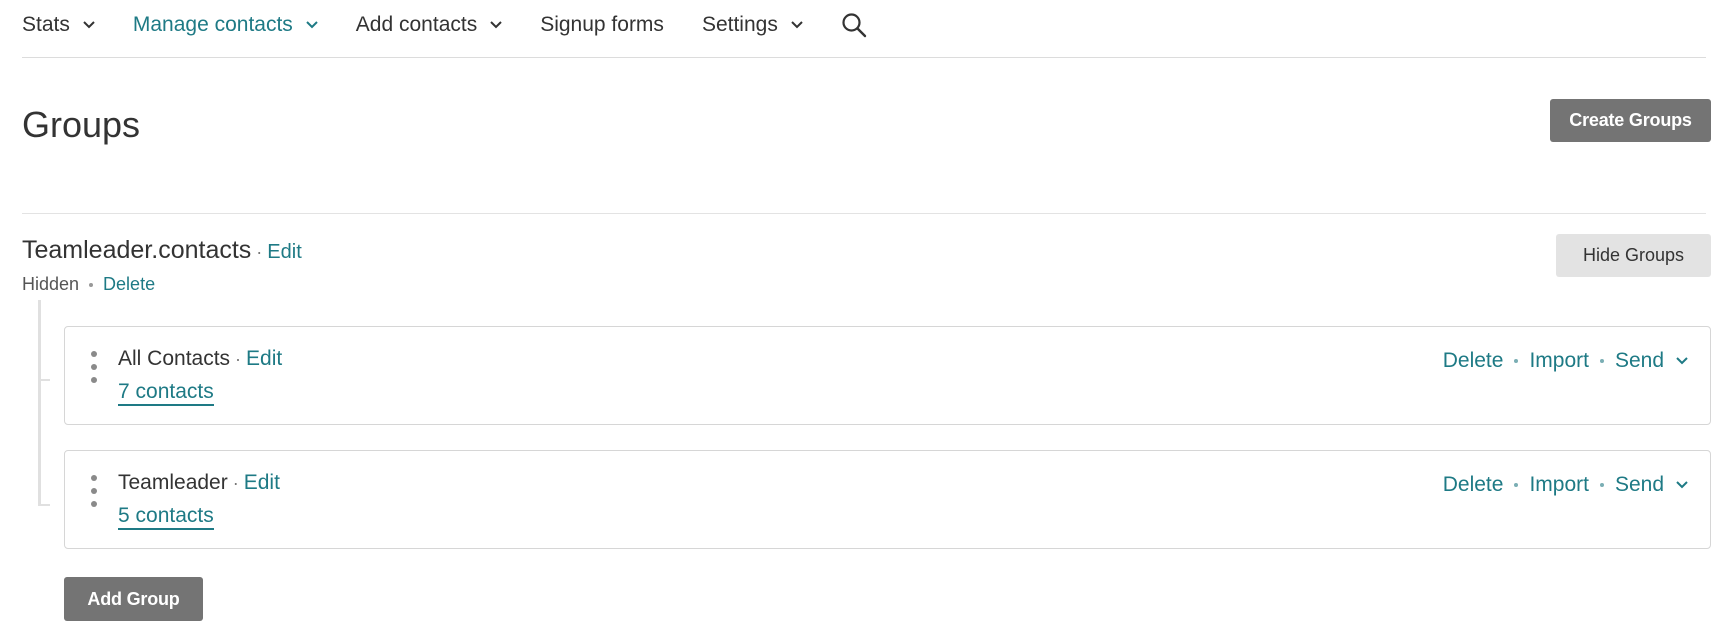 Image resolution: width=1729 pixels, height=630 pixels. What do you see at coordinates (51, 284) in the screenshot?
I see `category-status: Hidden` at bounding box center [51, 284].